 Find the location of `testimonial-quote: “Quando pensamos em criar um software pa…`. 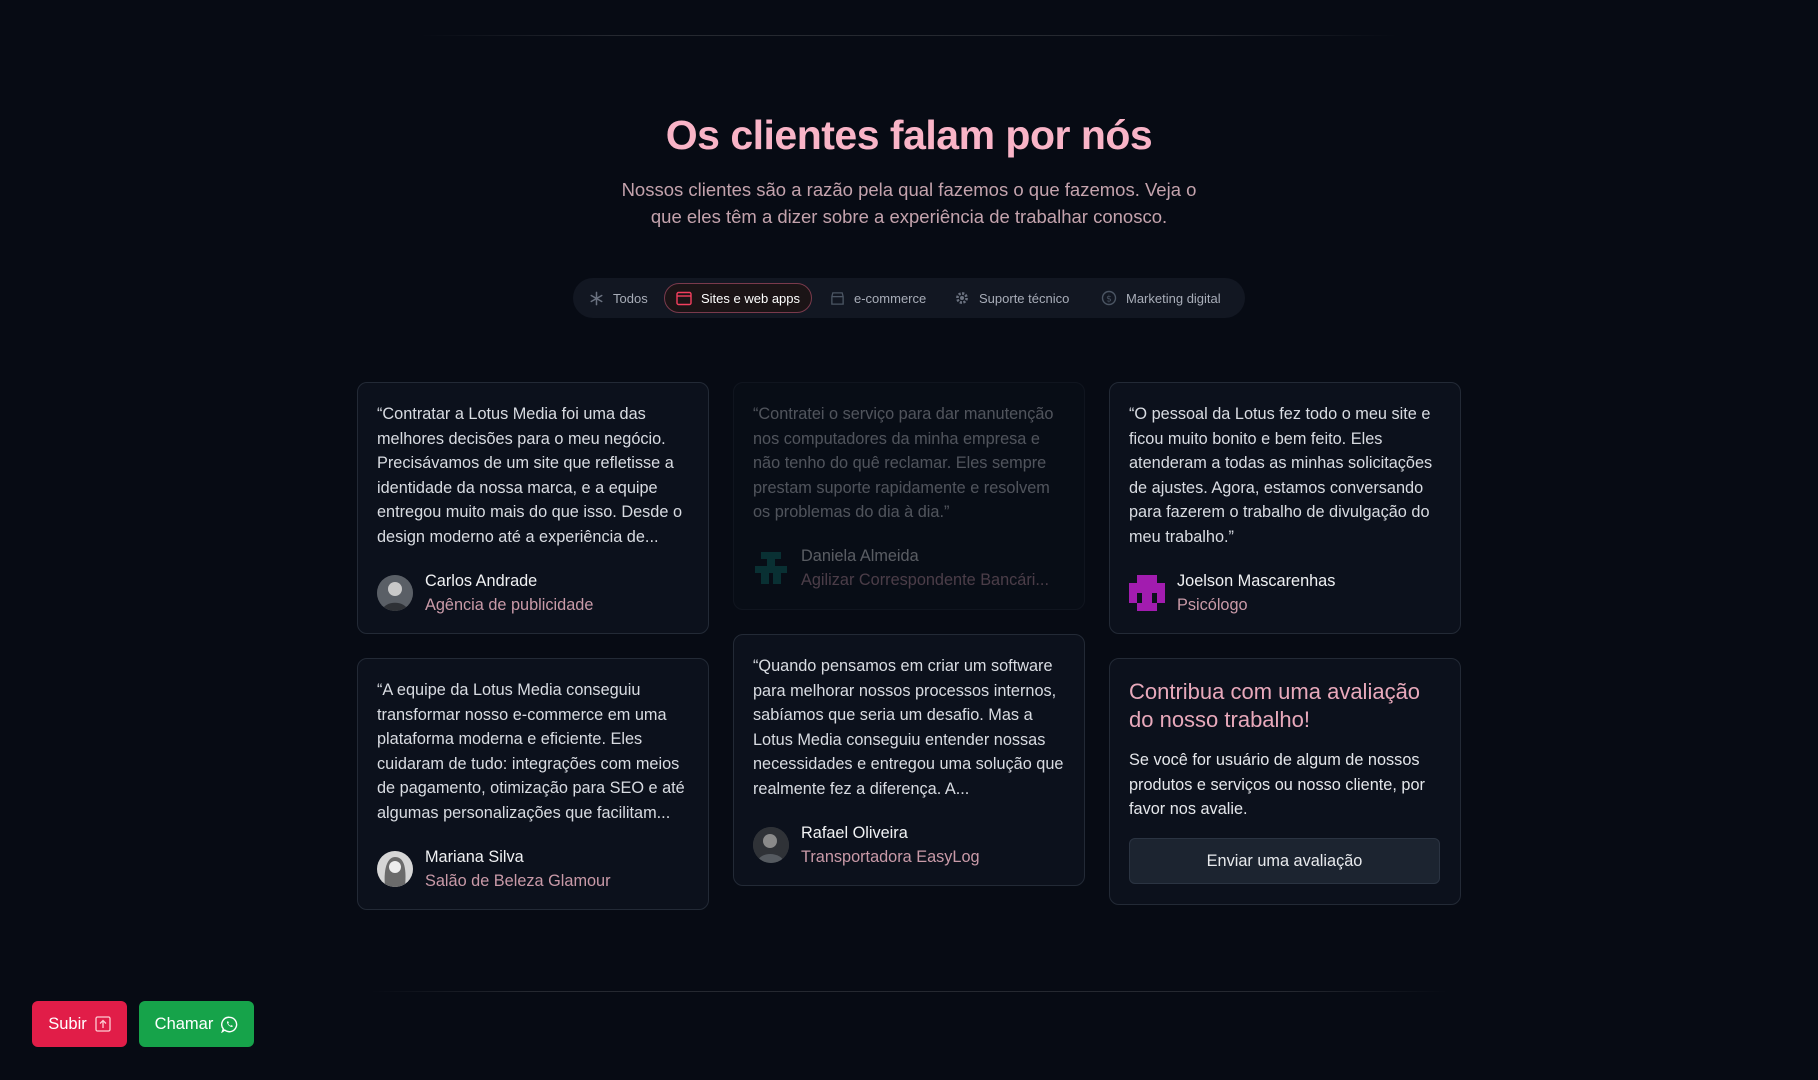

testimonial-quote: “Quando pensamos em criar um software pa… is located at coordinates (908, 727).